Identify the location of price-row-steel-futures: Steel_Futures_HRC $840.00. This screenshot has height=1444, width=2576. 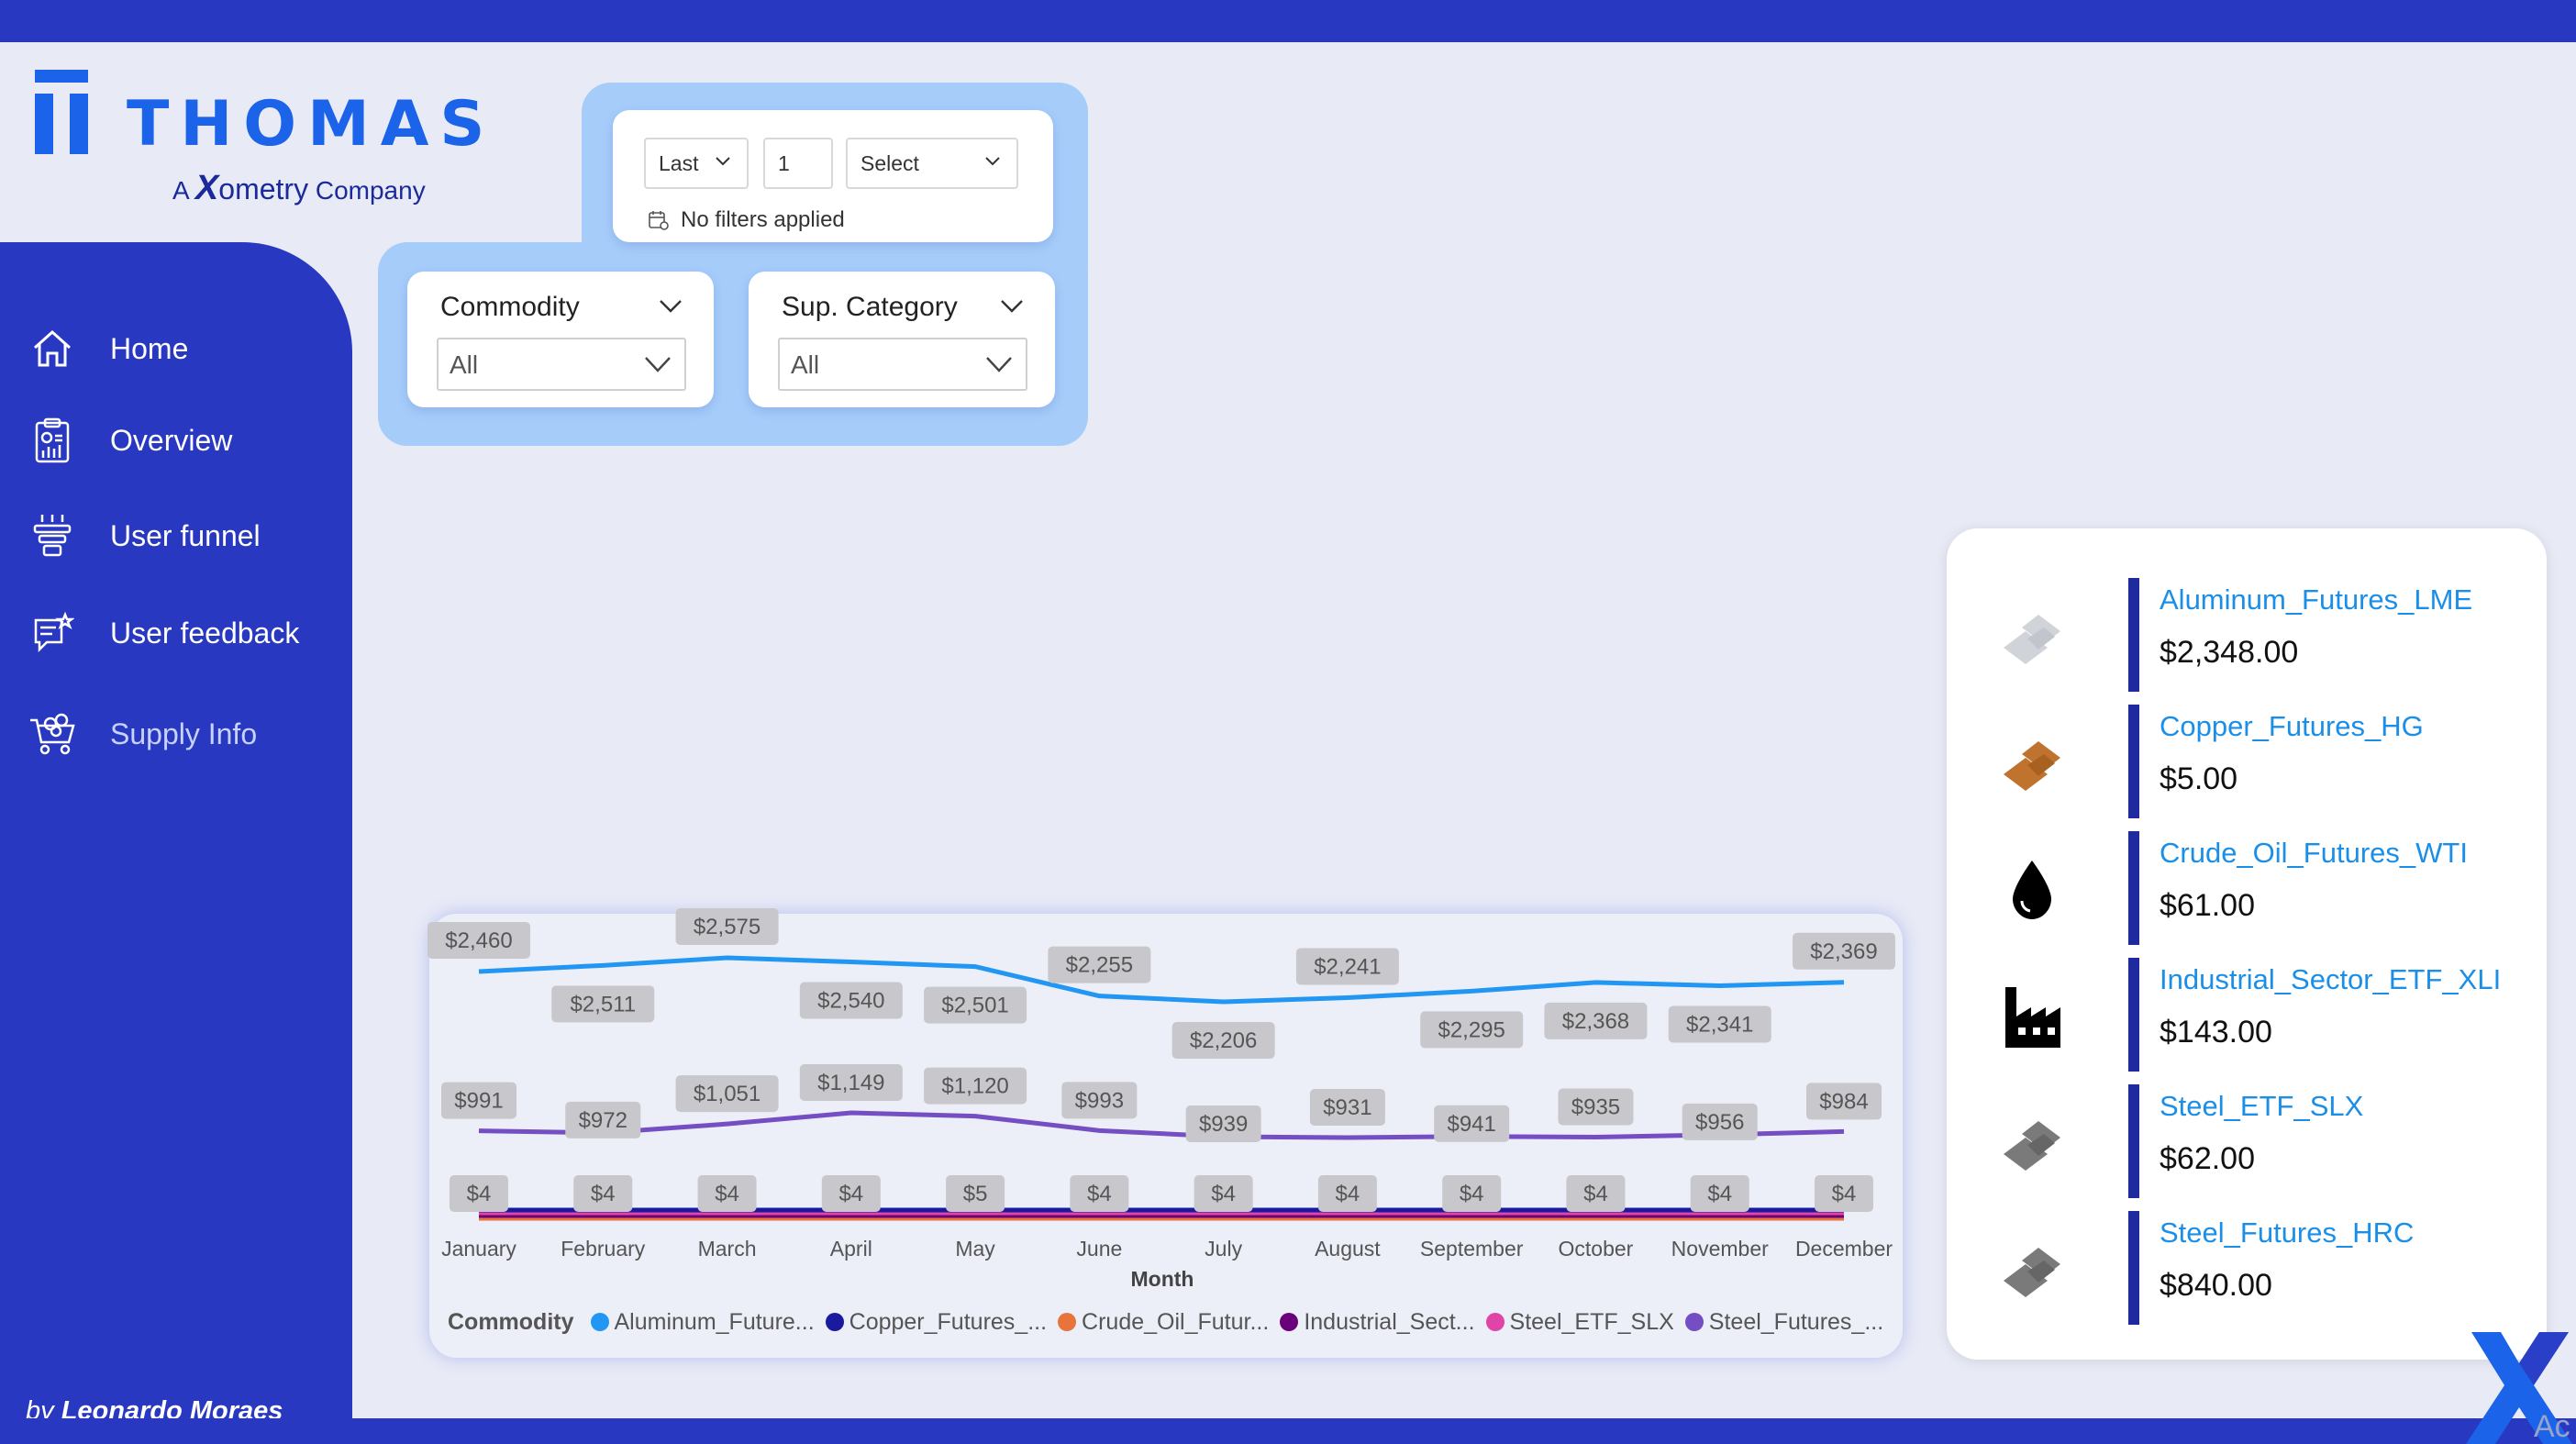
(2257, 1268).